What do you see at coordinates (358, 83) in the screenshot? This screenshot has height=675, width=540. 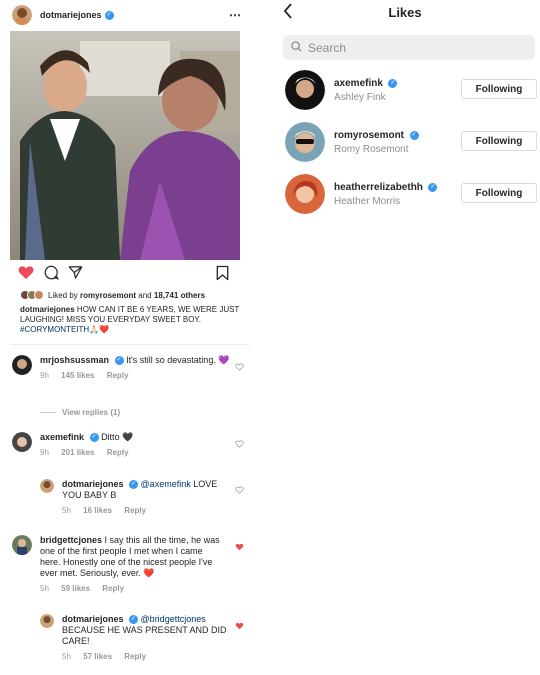 I see `like-username: axemefink` at bounding box center [358, 83].